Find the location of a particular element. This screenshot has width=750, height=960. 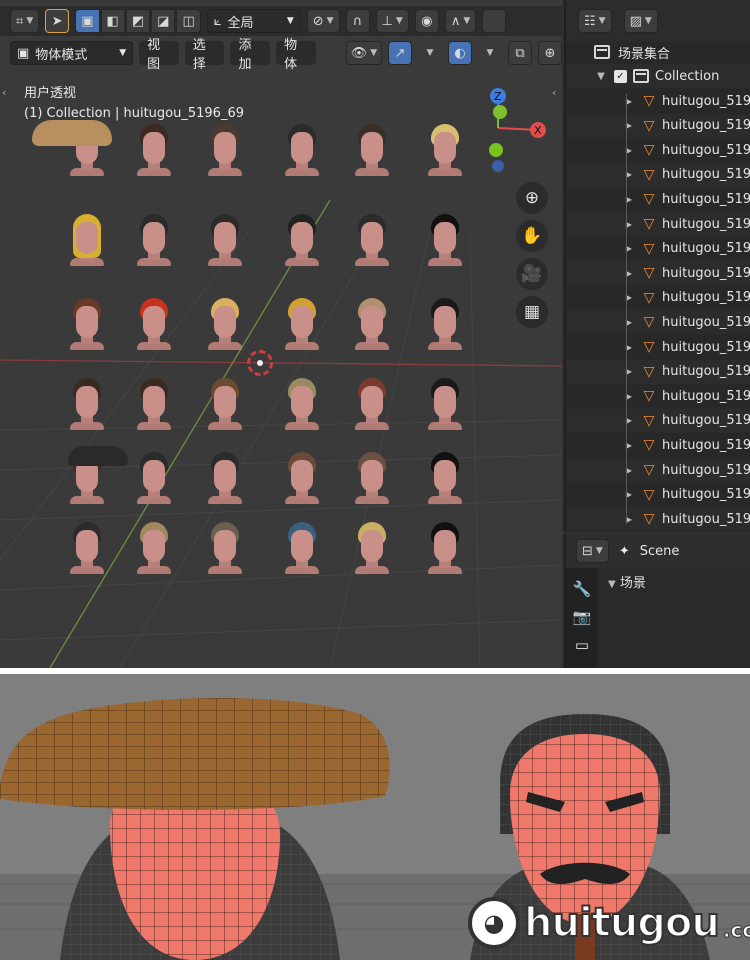

zoom-button: ⊕ is located at coordinates (532, 198).